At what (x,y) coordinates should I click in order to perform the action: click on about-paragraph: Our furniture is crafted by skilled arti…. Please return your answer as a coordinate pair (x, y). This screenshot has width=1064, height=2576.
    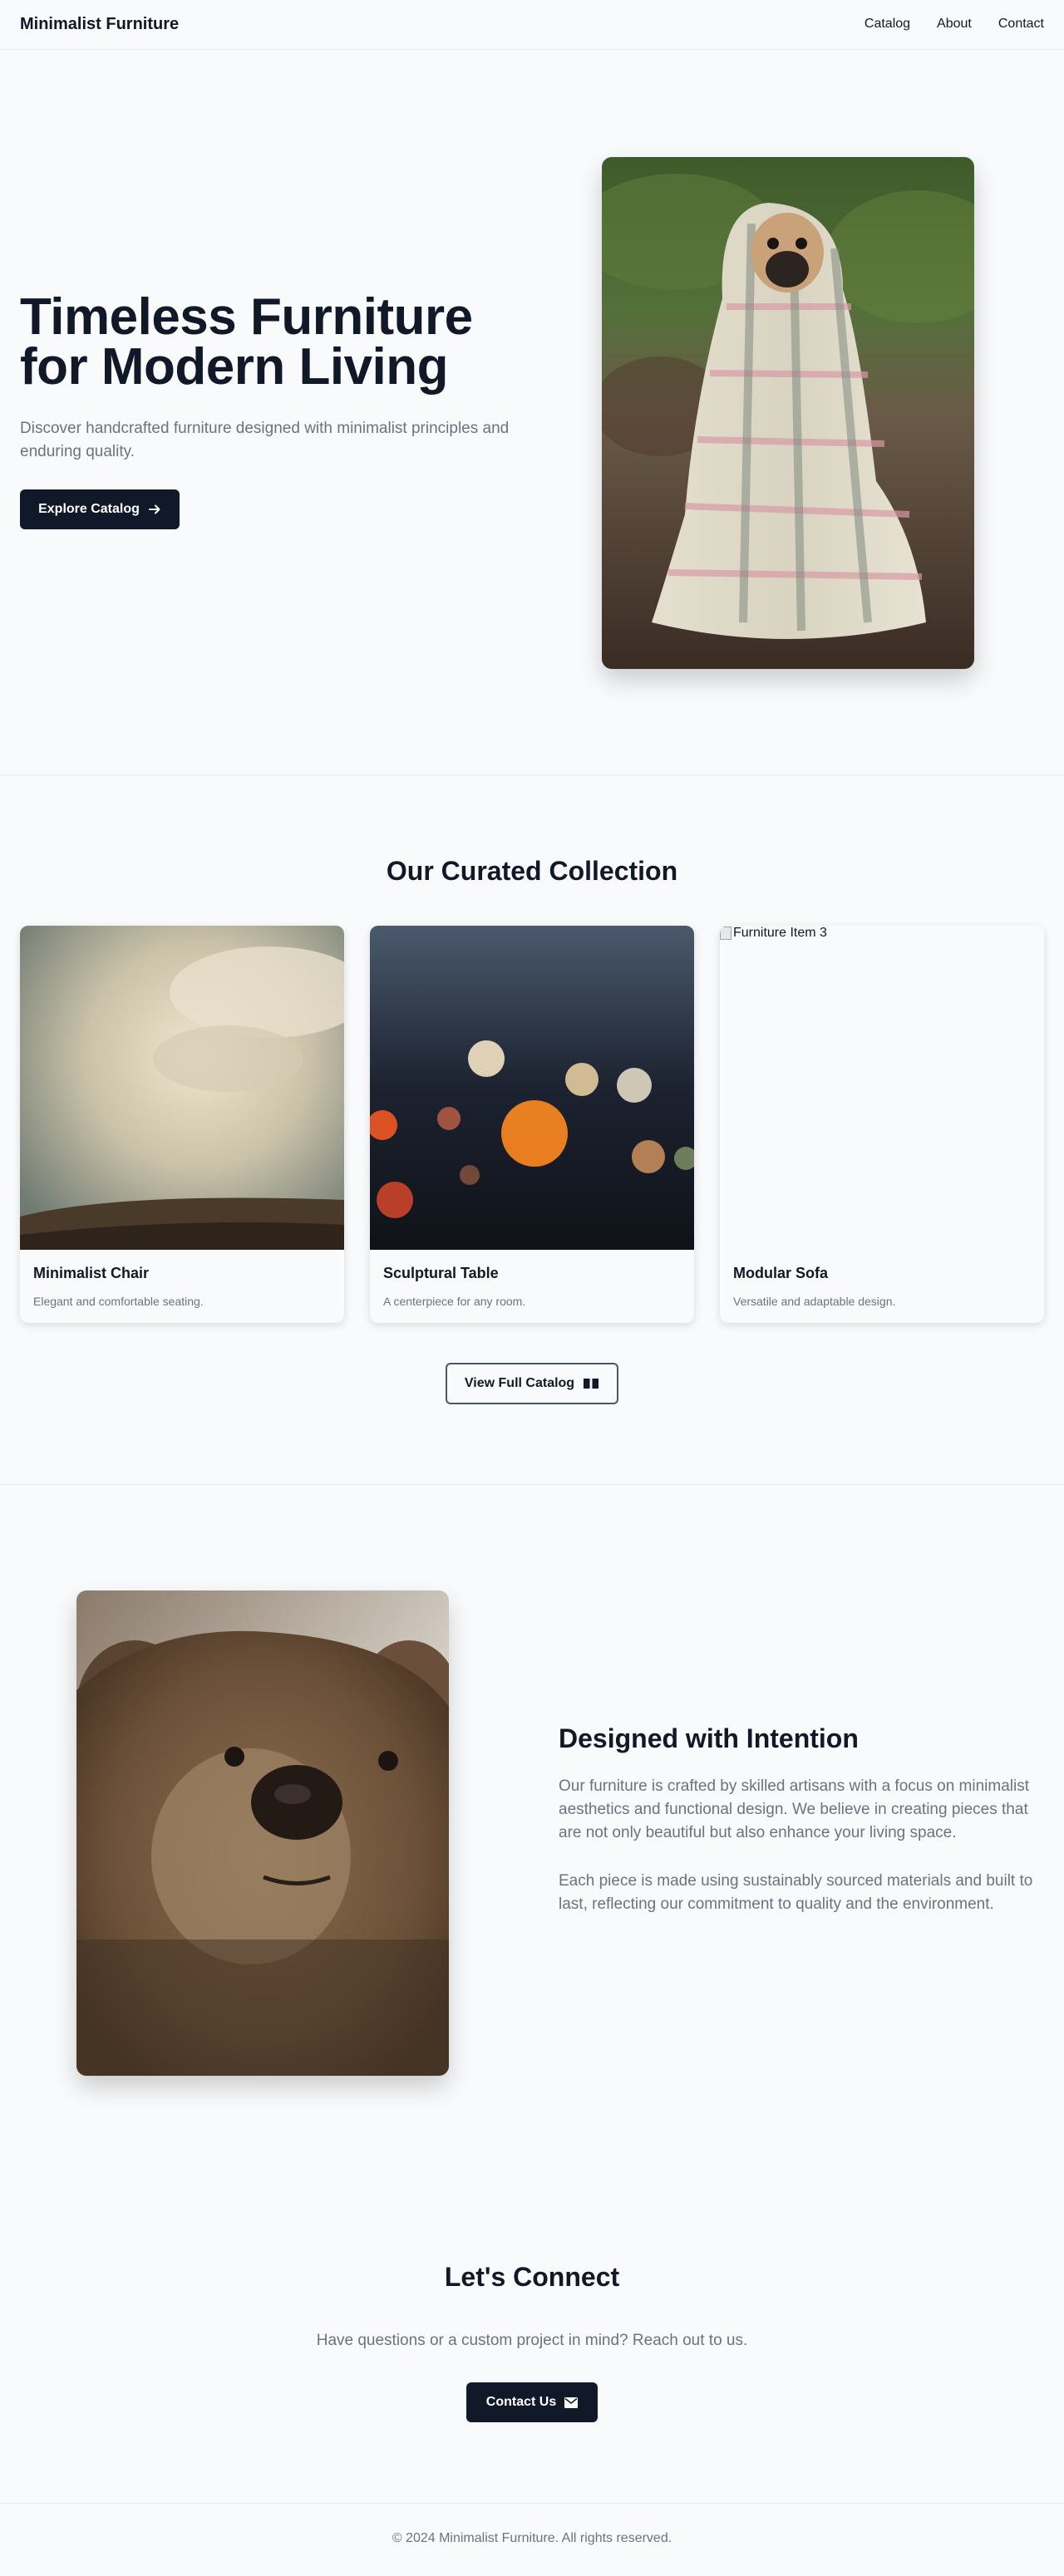
    Looking at the image, I should click on (794, 1809).